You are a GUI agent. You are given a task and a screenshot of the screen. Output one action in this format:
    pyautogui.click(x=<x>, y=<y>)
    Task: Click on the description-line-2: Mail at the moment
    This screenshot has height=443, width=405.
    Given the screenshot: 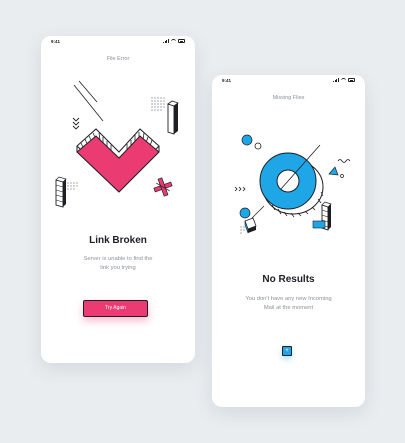 What is the action you would take?
    pyautogui.click(x=288, y=308)
    